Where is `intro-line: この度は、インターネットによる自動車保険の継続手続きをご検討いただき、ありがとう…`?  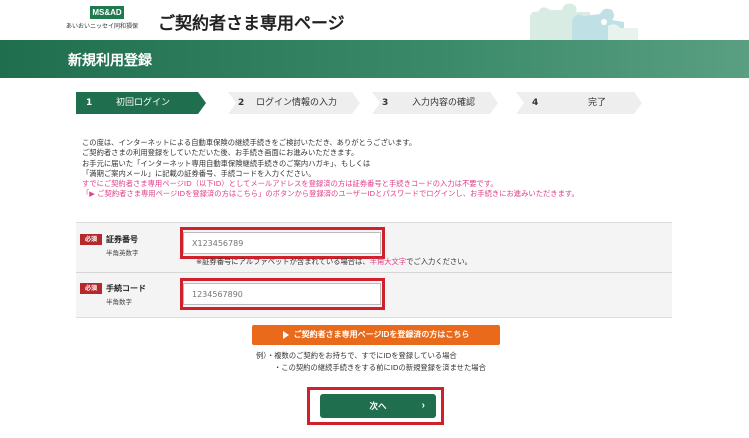 intro-line: この度は、インターネットによる自動車保険の継続手続きをご検討いただき、ありがとう… is located at coordinates (249, 142).